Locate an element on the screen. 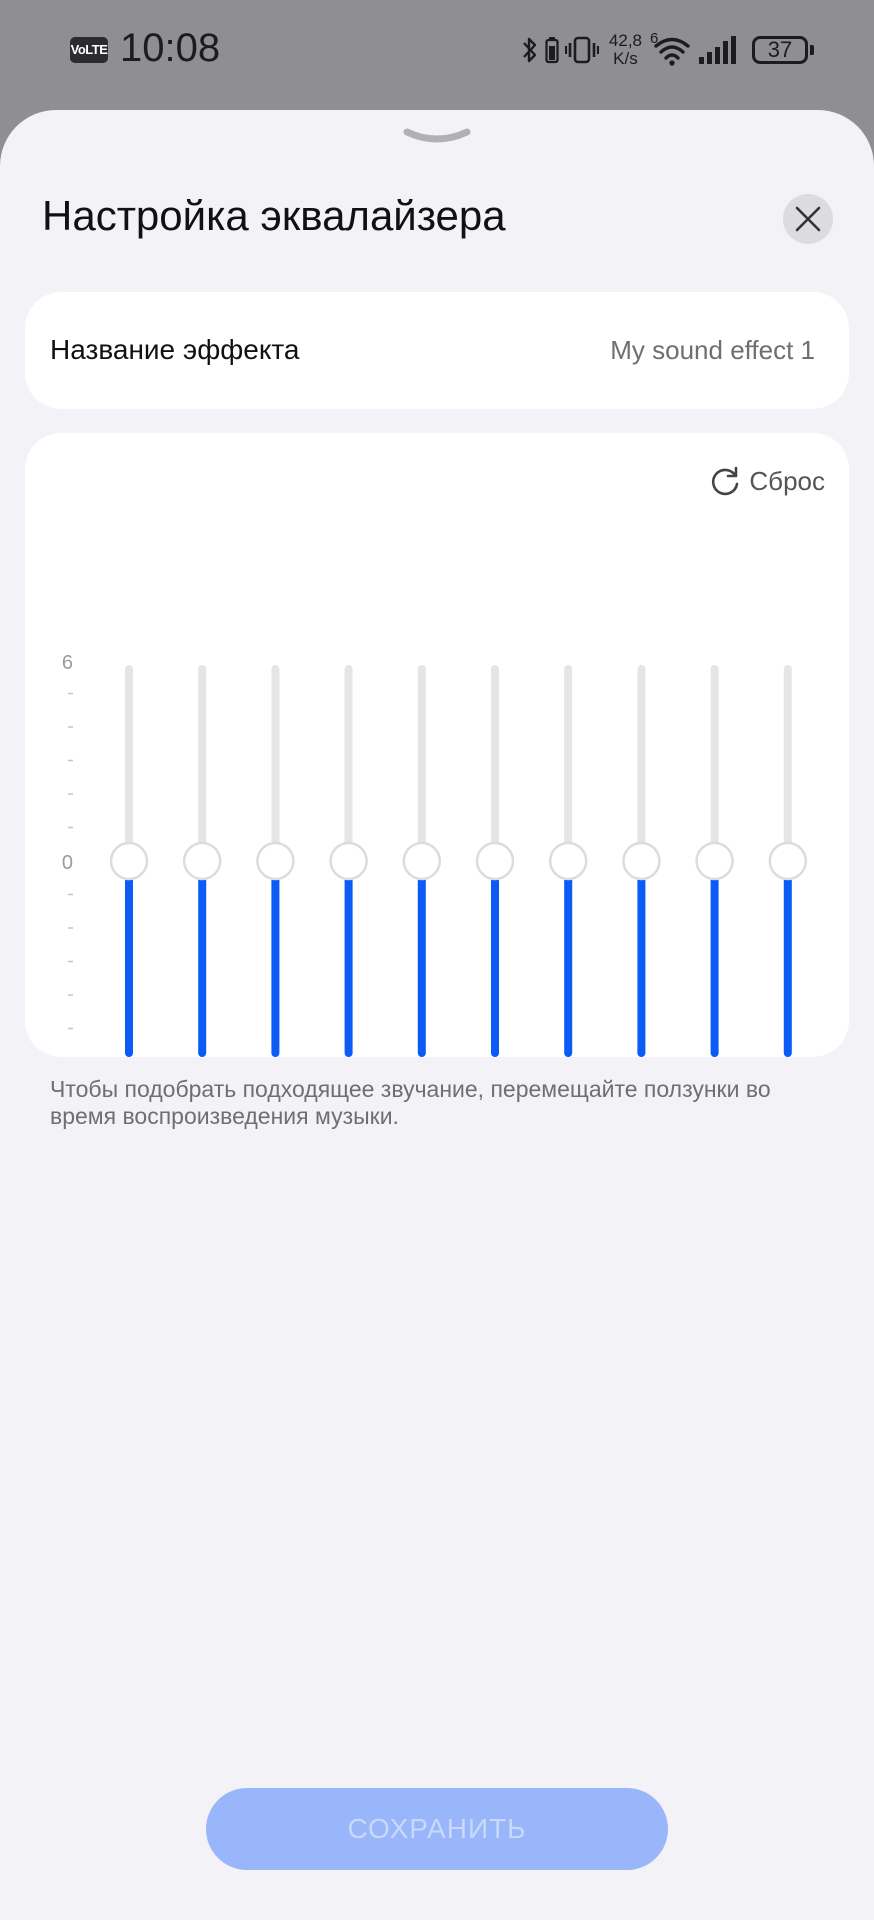  bluetooth-battery-icon is located at coordinates (552, 50).